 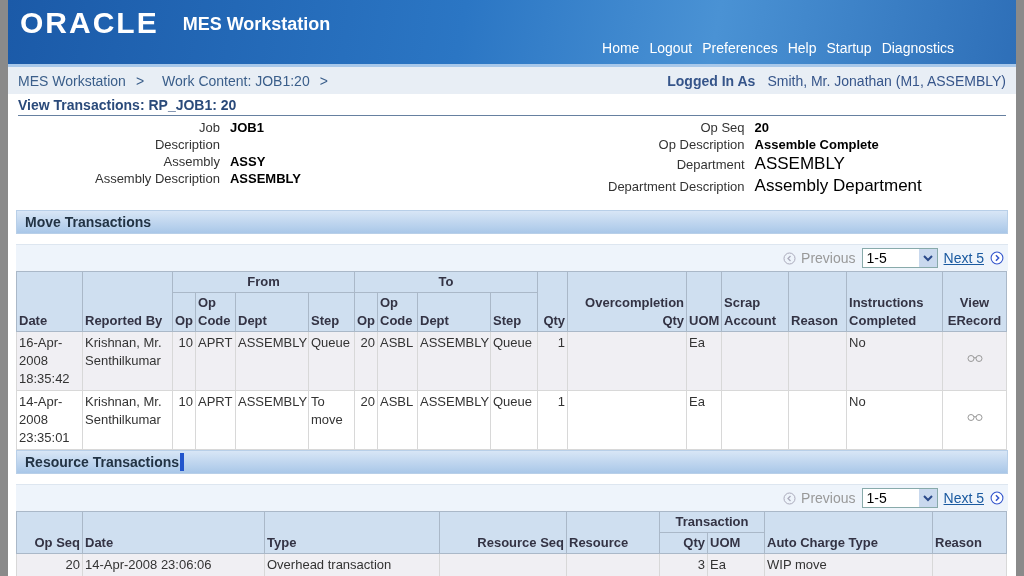 I want to click on column-header: Type, so click(x=352, y=532).